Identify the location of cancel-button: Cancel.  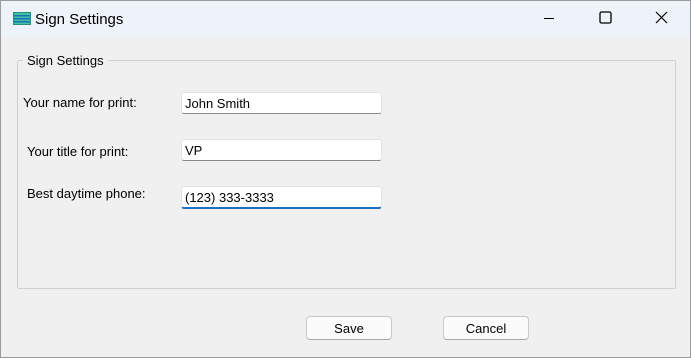
(486, 328).